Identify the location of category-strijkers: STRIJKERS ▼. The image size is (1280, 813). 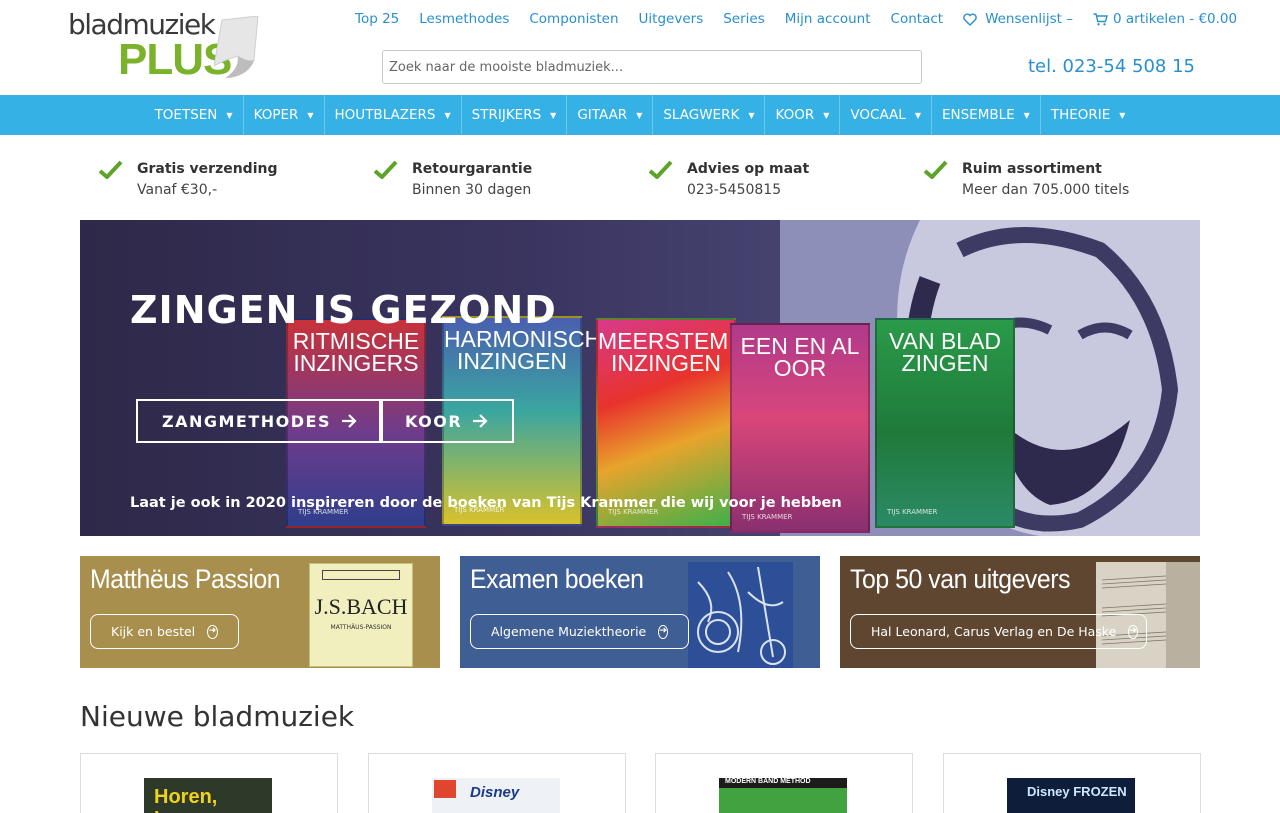
(515, 115).